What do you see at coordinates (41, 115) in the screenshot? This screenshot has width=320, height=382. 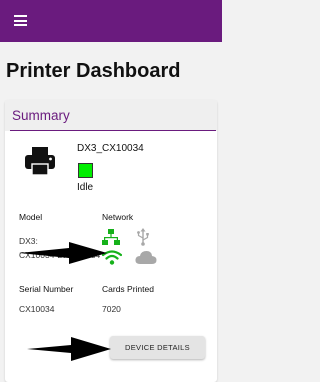 I see `summary-title: Summary` at bounding box center [41, 115].